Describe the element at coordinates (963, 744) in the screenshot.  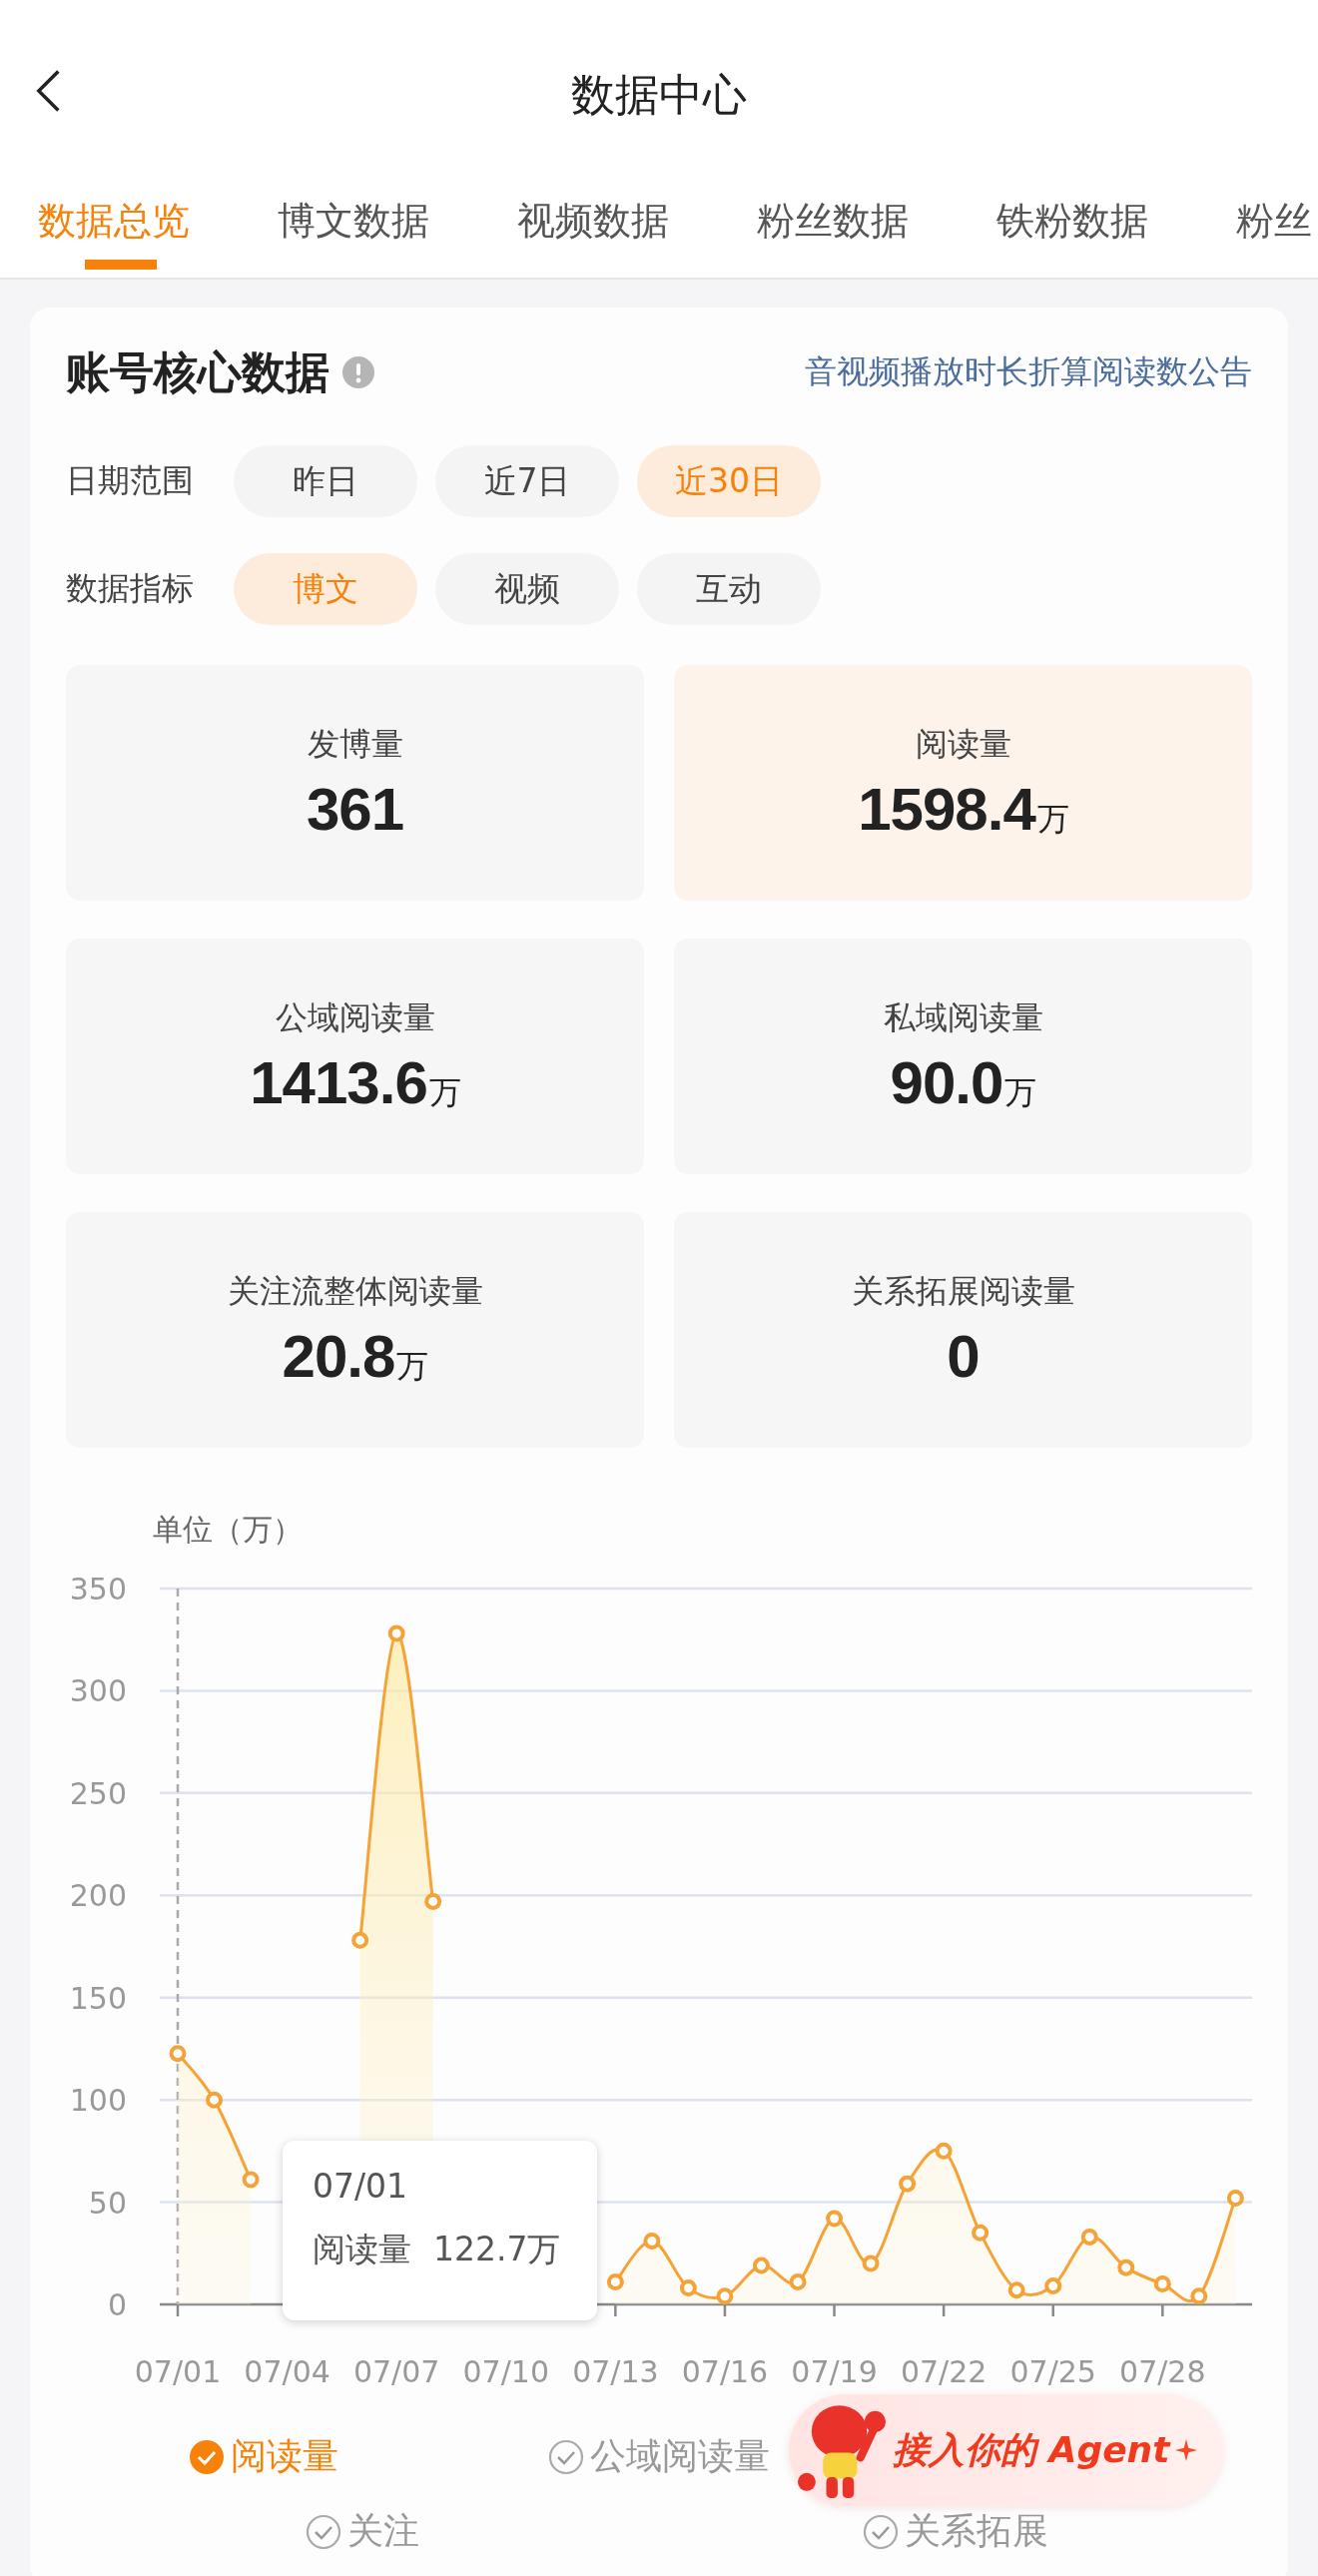
I see `metric-label: 阅读量` at that location.